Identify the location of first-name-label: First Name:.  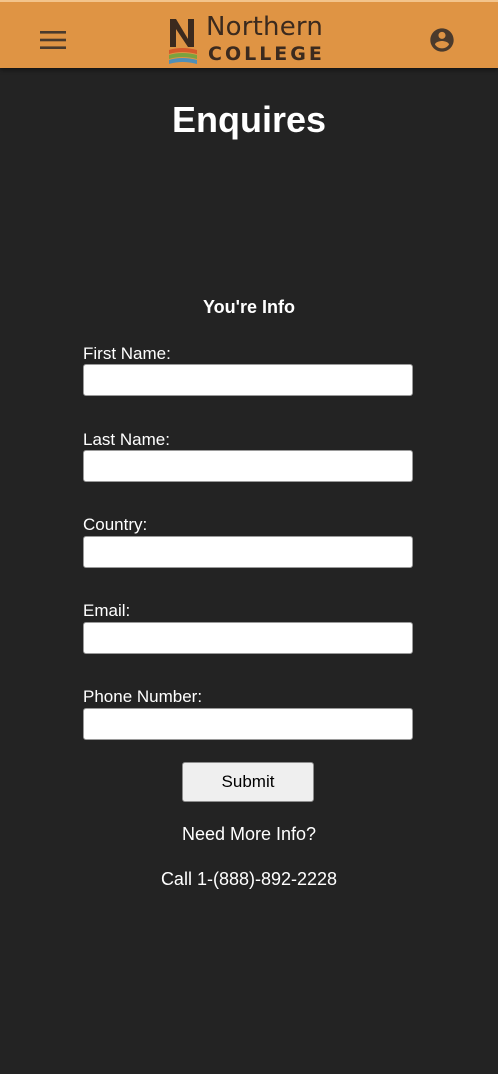
(127, 353).